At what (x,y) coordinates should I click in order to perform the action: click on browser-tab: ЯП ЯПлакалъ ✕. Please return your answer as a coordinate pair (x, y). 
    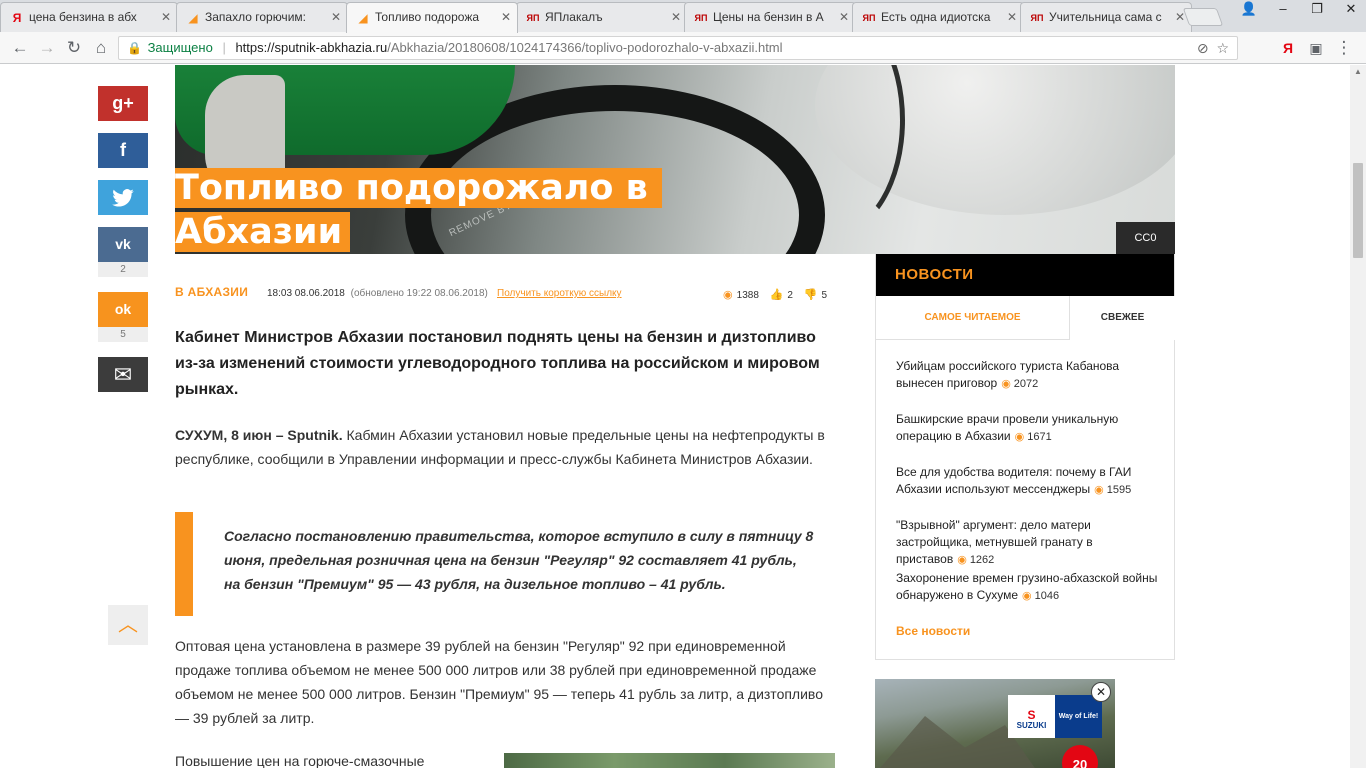
    Looking at the image, I should click on (602, 17).